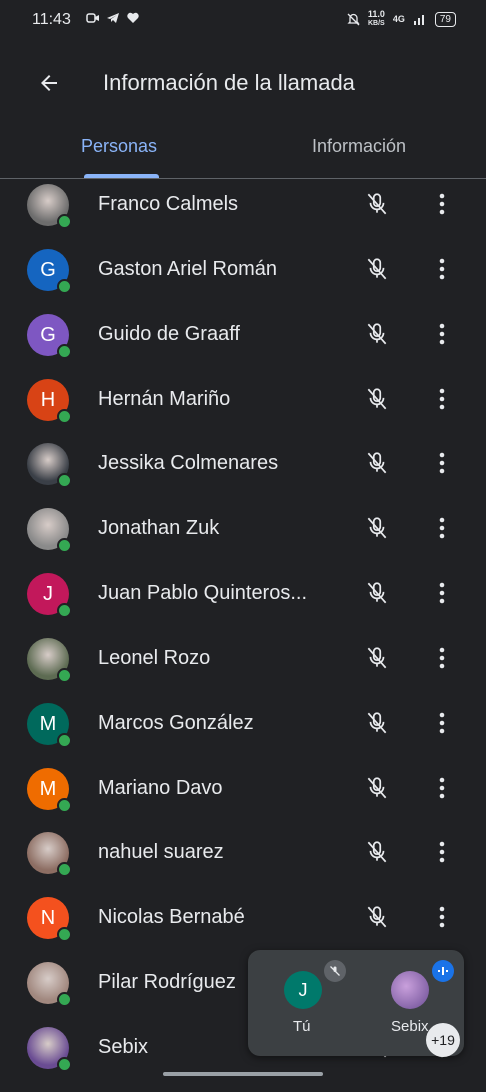 The image size is (486, 1092). Describe the element at coordinates (119, 146) in the screenshot. I see `tab-personas: Personas` at that location.